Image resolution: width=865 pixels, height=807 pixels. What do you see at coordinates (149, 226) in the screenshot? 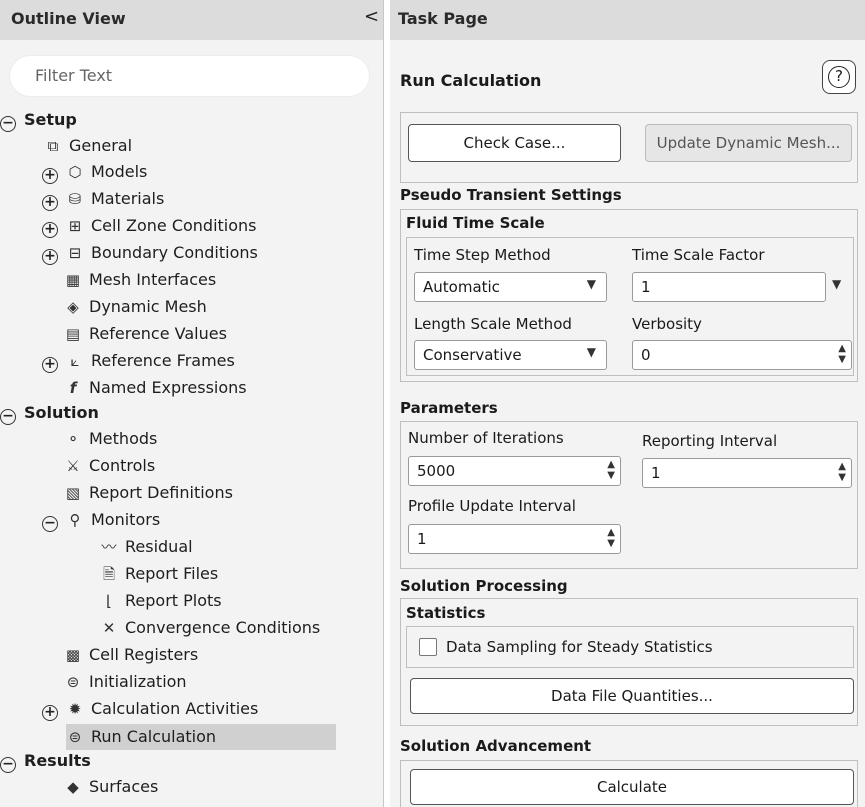
I see `tree-item-cell-zone-conditions: + ⊞ Cell Zone Conditions` at bounding box center [149, 226].